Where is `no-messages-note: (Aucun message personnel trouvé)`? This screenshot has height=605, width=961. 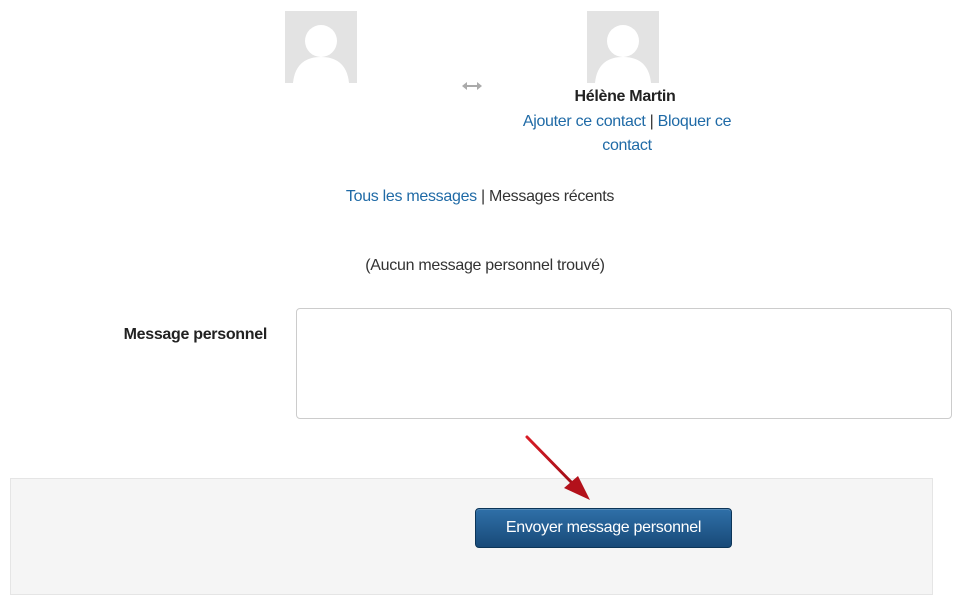
no-messages-note: (Aucun message personnel trouvé) is located at coordinates (485, 265).